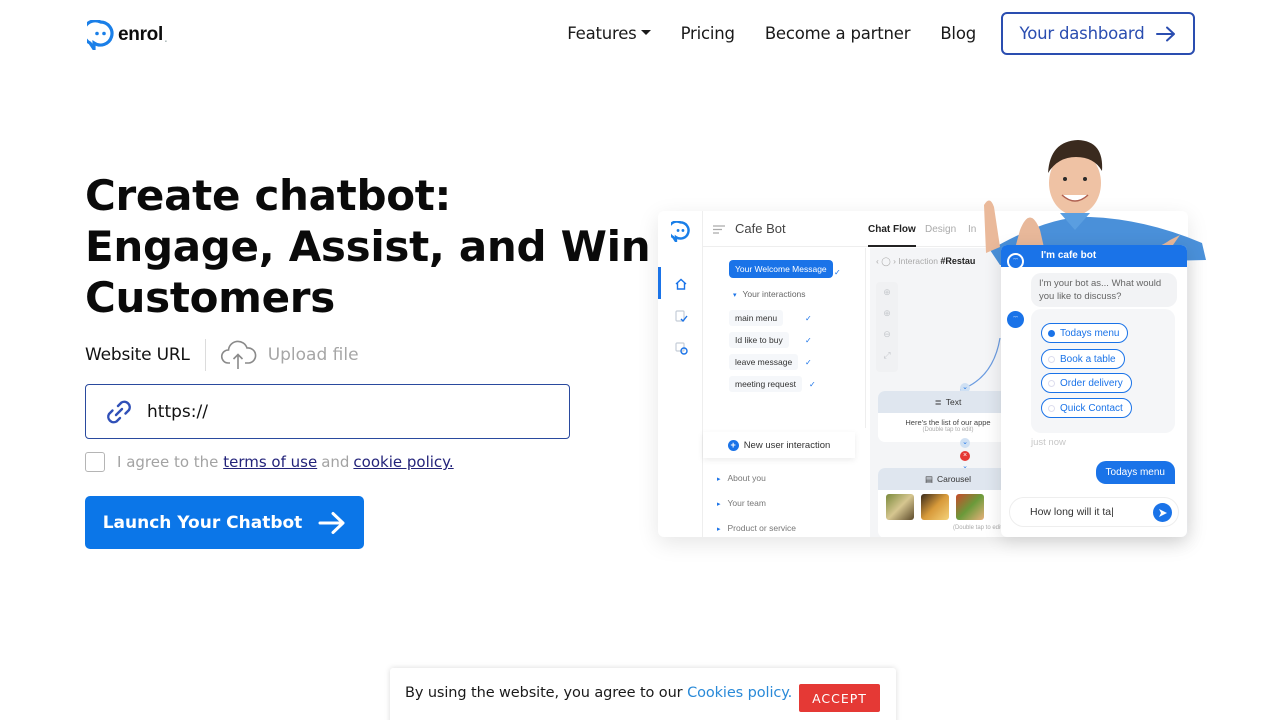 This screenshot has height=720, width=1280. I want to click on brand-logo: enrol ., so click(127, 35).